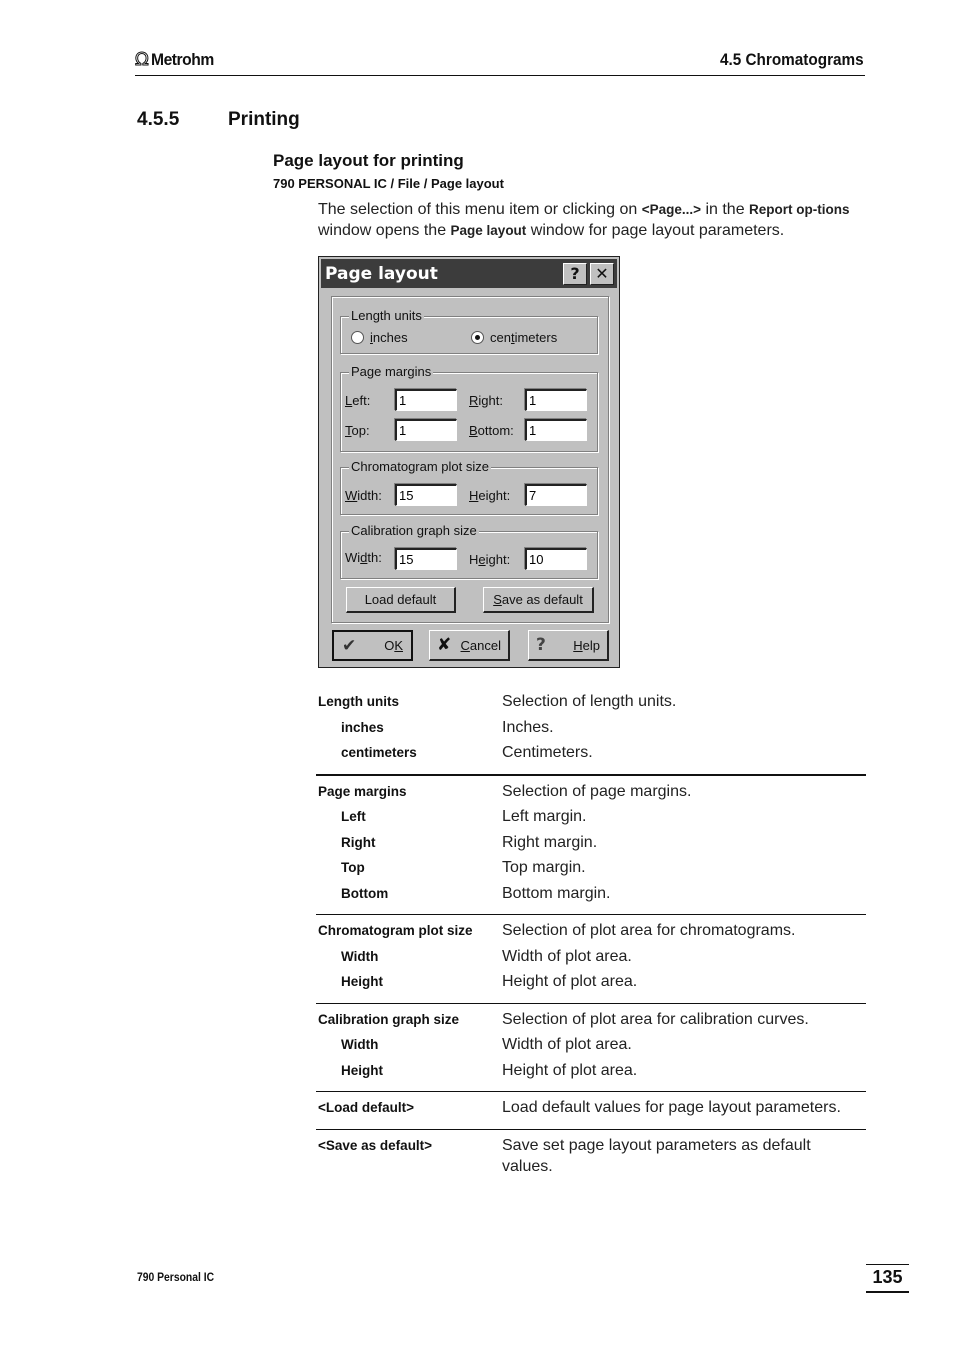 The height and width of the screenshot is (1351, 954). I want to click on help-icon: ?, so click(575, 273).